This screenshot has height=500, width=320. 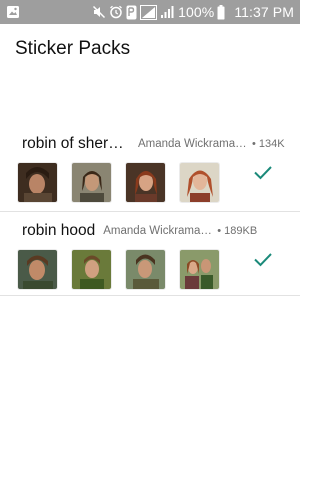 I want to click on battery-icon, so click(x=221, y=12).